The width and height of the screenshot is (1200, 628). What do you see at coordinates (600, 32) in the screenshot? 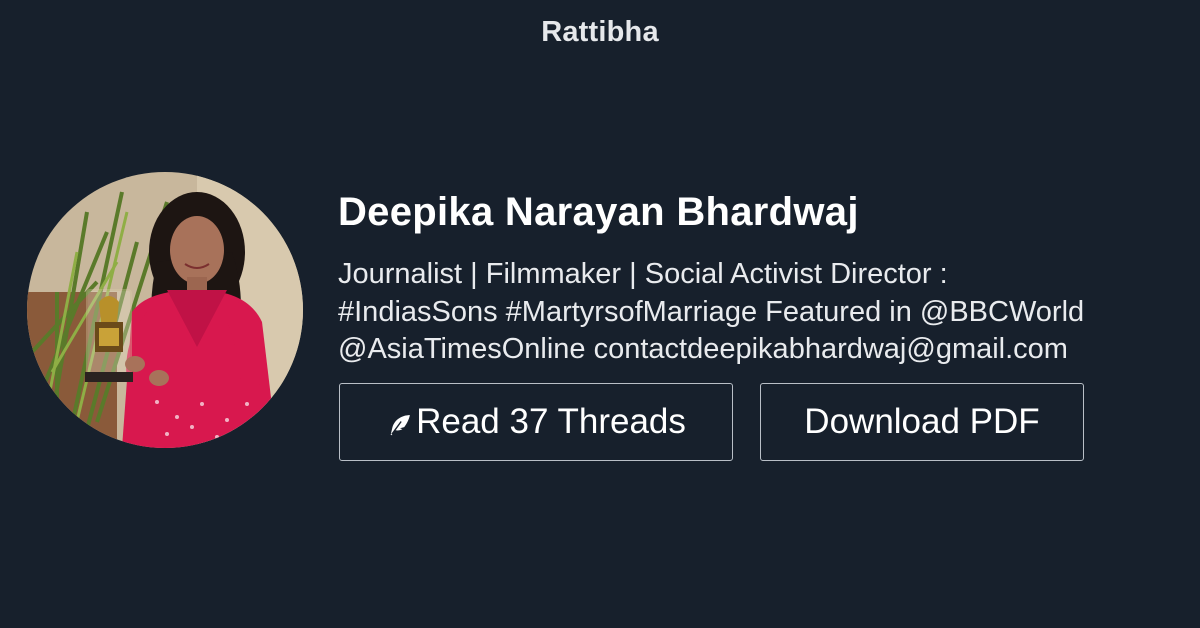
I see `site-title: Rattibha` at bounding box center [600, 32].